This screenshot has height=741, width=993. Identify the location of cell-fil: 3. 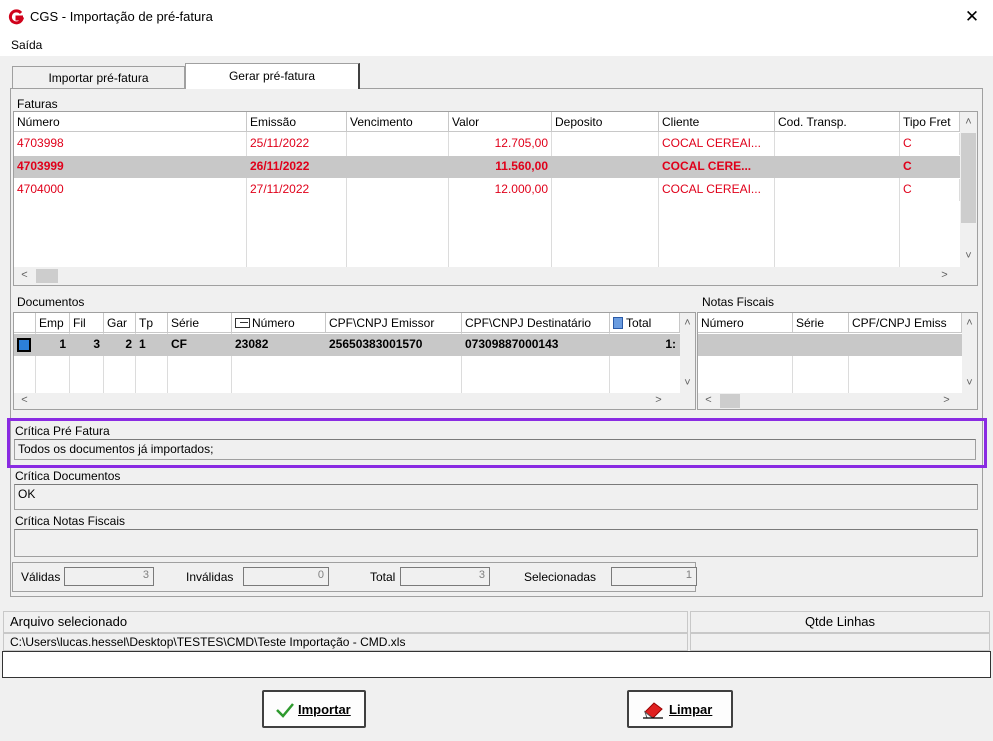
(87, 345).